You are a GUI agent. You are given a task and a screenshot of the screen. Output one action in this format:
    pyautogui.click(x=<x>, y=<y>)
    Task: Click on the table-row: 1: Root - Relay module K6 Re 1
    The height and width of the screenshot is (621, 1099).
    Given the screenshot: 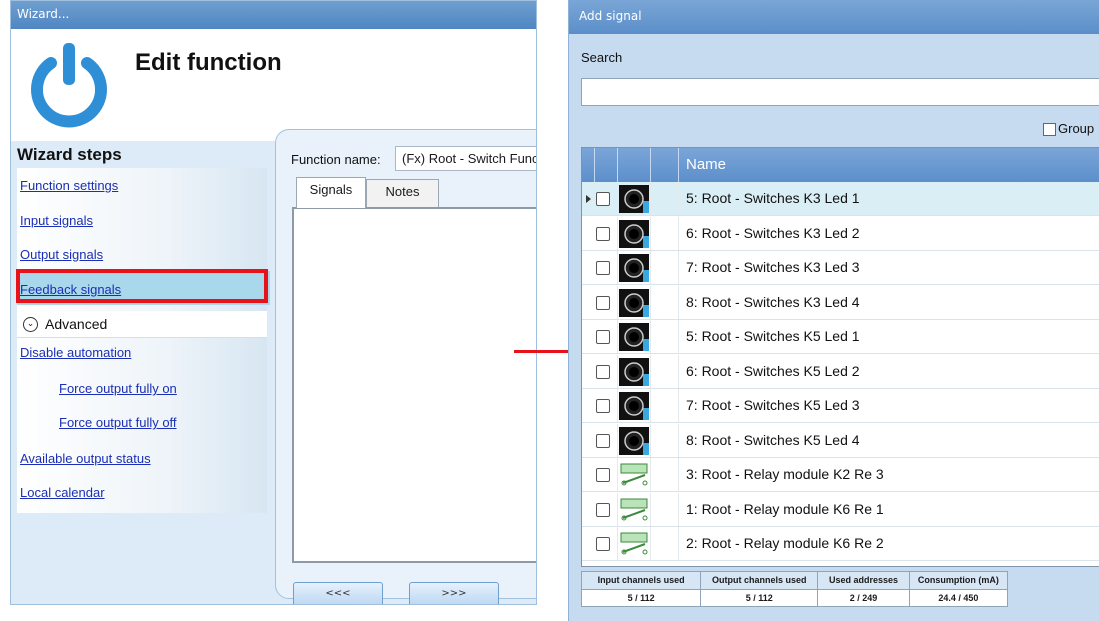 What is the action you would take?
    pyautogui.click(x=840, y=509)
    